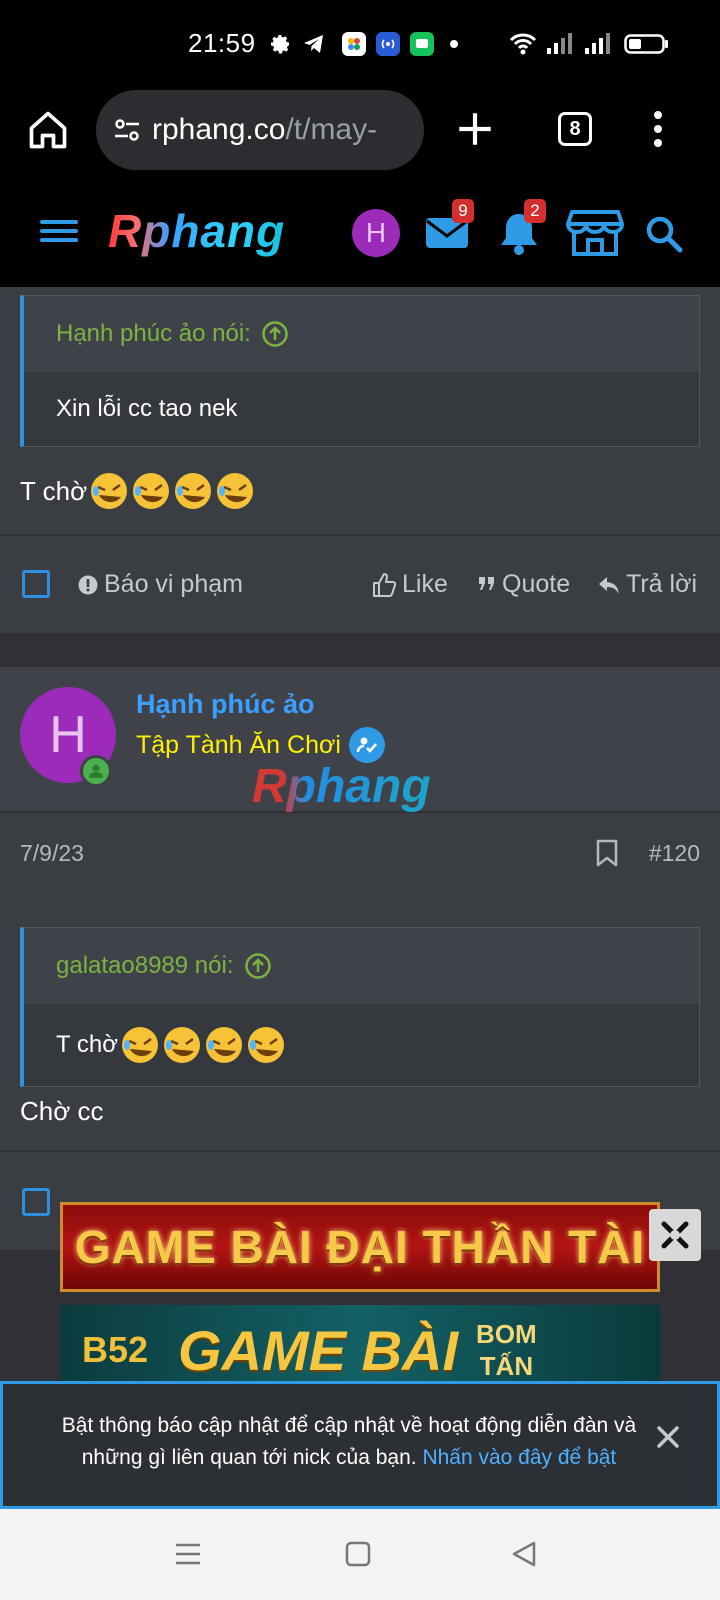 The width and height of the screenshot is (720, 1600). I want to click on like-button: Like, so click(410, 584).